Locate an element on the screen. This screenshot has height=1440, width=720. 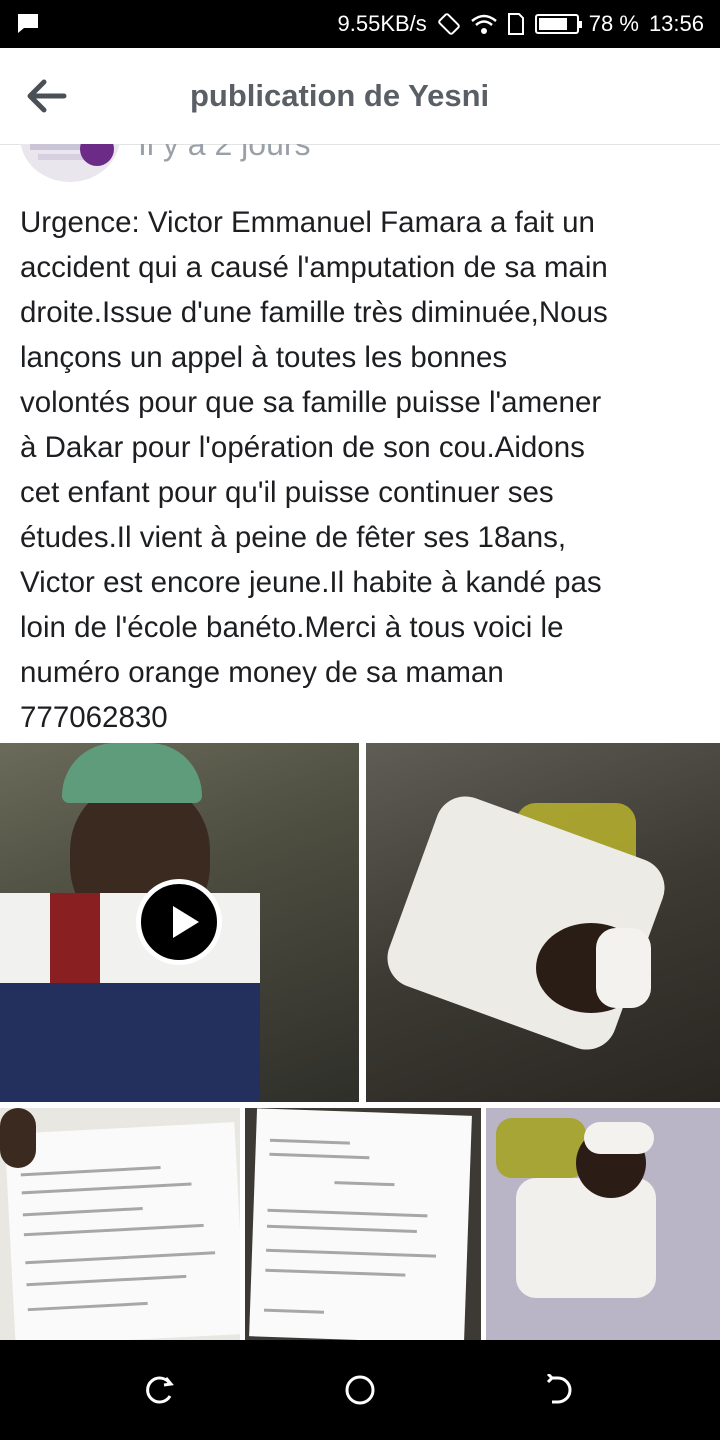
system-nav-bar is located at coordinates (360, 1390).